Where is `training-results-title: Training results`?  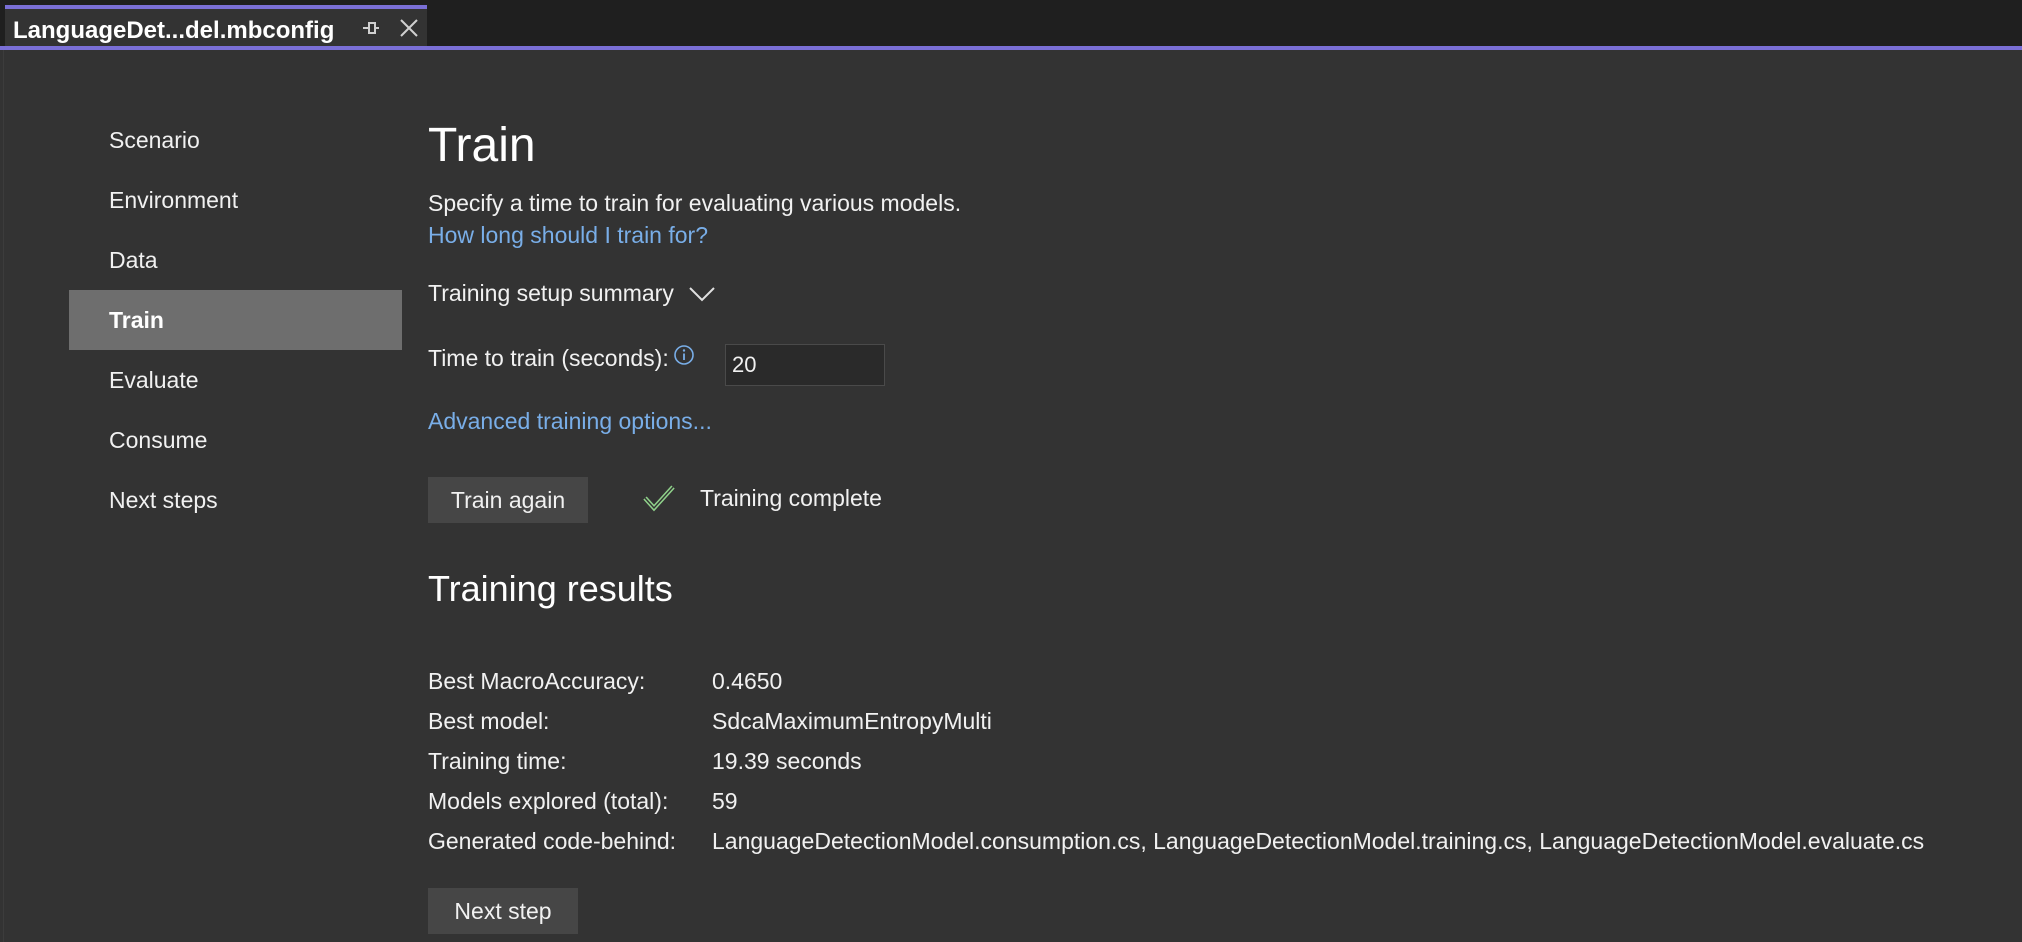
training-results-title: Training results is located at coordinates (550, 588).